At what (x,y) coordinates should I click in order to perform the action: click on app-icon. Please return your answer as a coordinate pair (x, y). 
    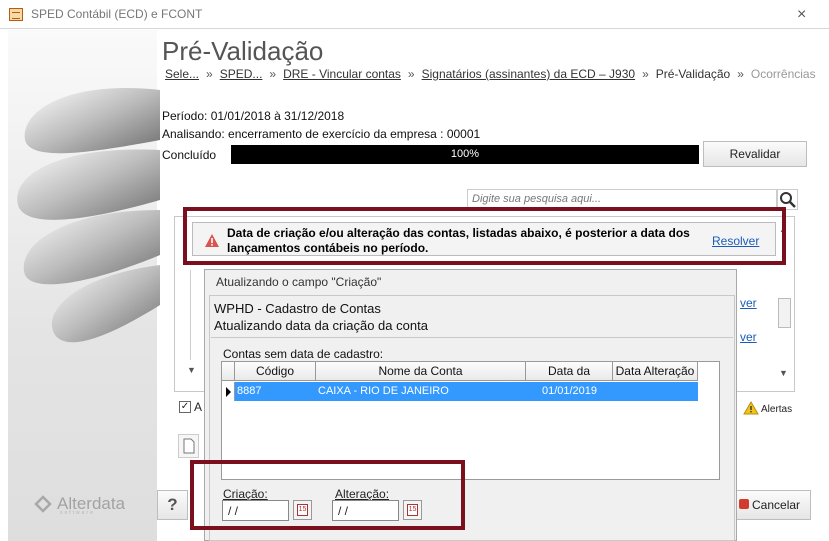
    Looking at the image, I should click on (16, 14).